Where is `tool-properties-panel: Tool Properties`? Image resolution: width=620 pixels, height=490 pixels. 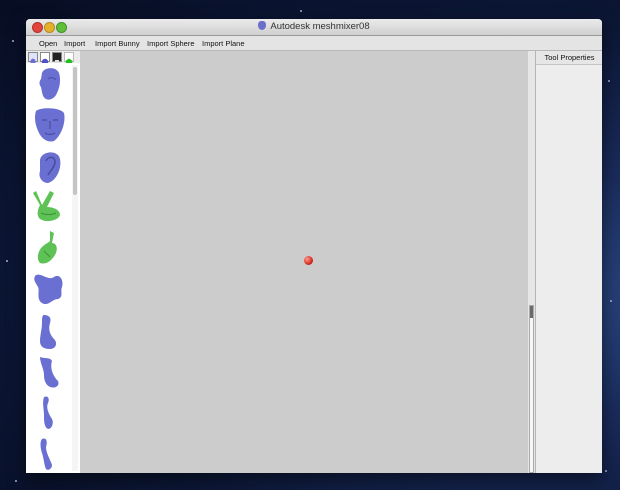
tool-properties-panel: Tool Properties is located at coordinates (568, 262).